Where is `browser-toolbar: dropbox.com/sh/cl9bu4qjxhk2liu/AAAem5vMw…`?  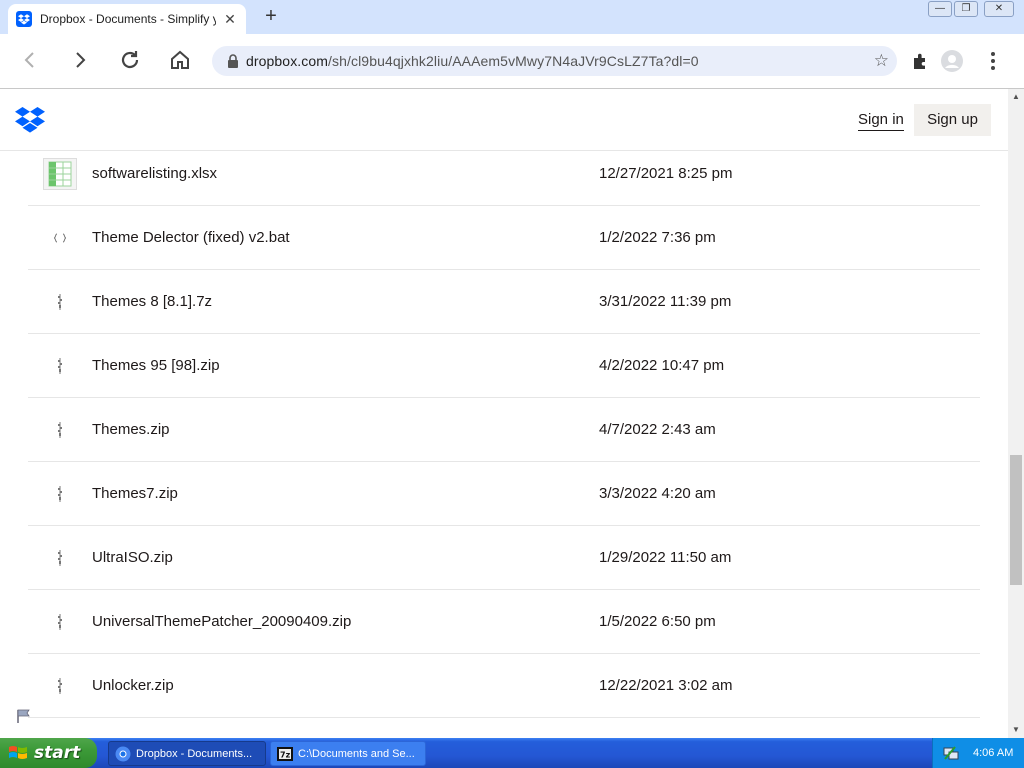 browser-toolbar: dropbox.com/sh/cl9bu4qjxhk2liu/AAAem5vMw… is located at coordinates (512, 61).